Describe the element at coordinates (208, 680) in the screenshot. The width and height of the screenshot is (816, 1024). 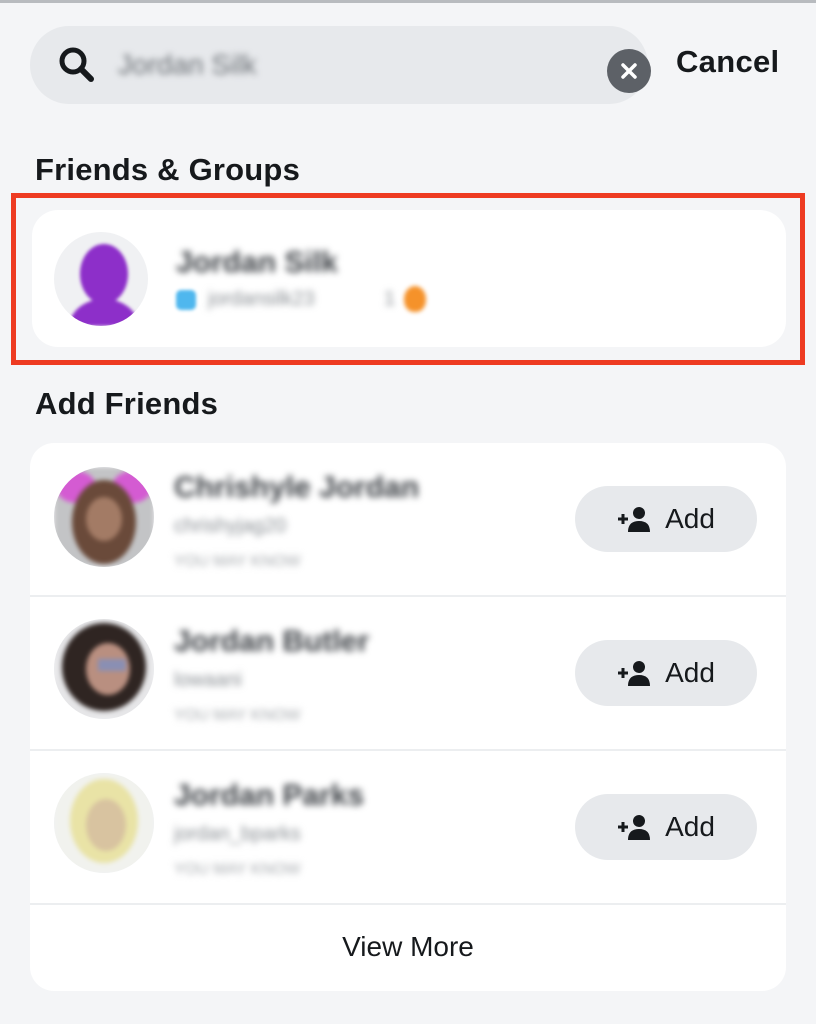
I see `friend-username: lowaani` at that location.